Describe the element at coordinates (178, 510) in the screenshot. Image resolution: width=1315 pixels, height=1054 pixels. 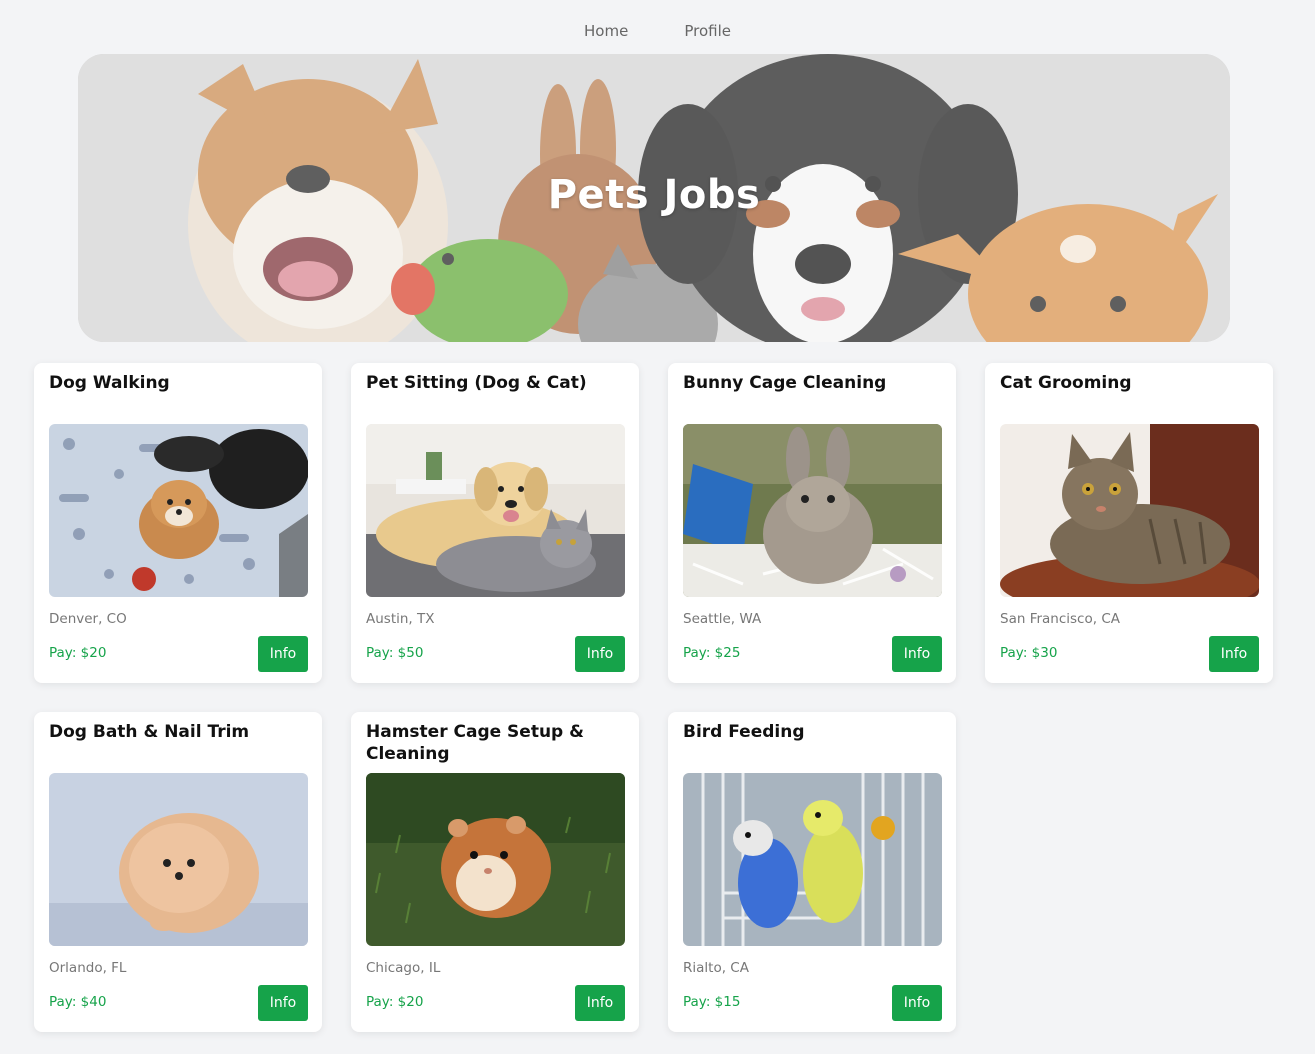
I see `job-image-puppies` at that location.